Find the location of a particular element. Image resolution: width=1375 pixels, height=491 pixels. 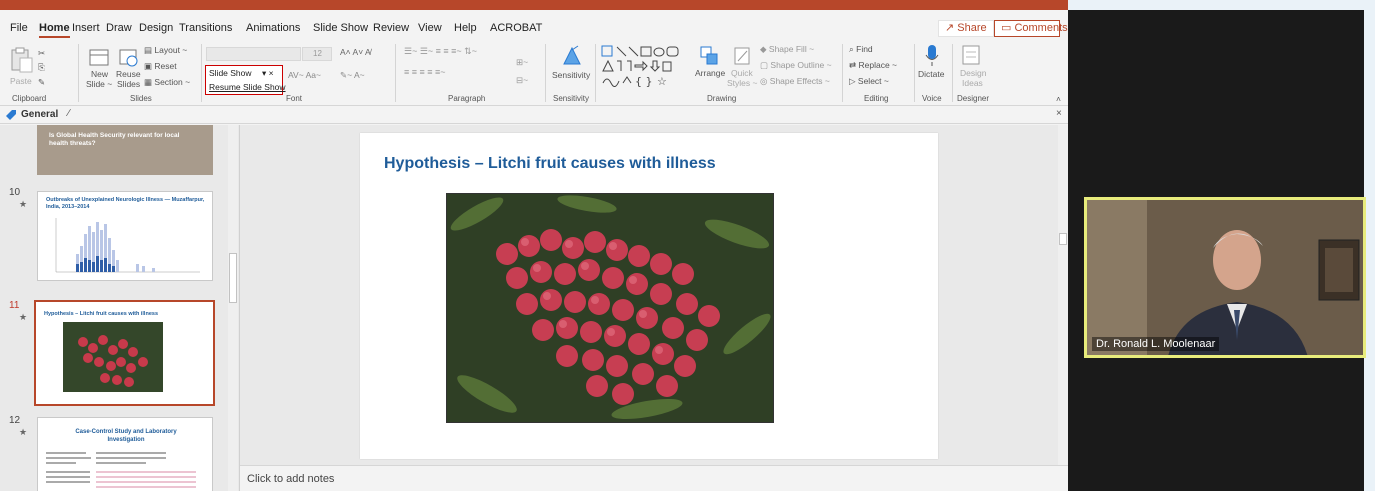

litchi-image is located at coordinates (610, 308).